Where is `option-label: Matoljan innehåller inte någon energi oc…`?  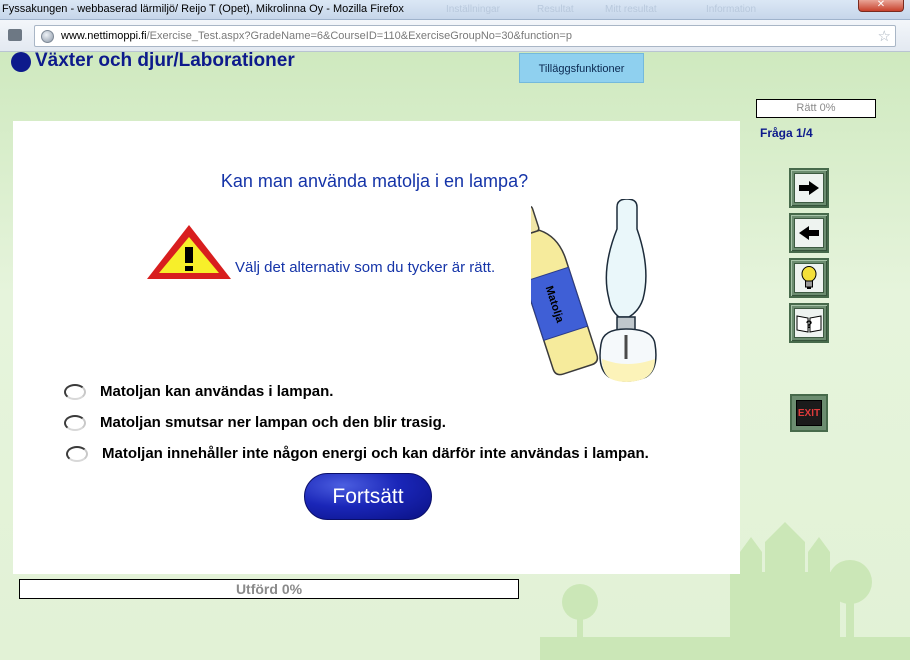
option-label: Matoljan innehåller inte någon energi oc… is located at coordinates (375, 453).